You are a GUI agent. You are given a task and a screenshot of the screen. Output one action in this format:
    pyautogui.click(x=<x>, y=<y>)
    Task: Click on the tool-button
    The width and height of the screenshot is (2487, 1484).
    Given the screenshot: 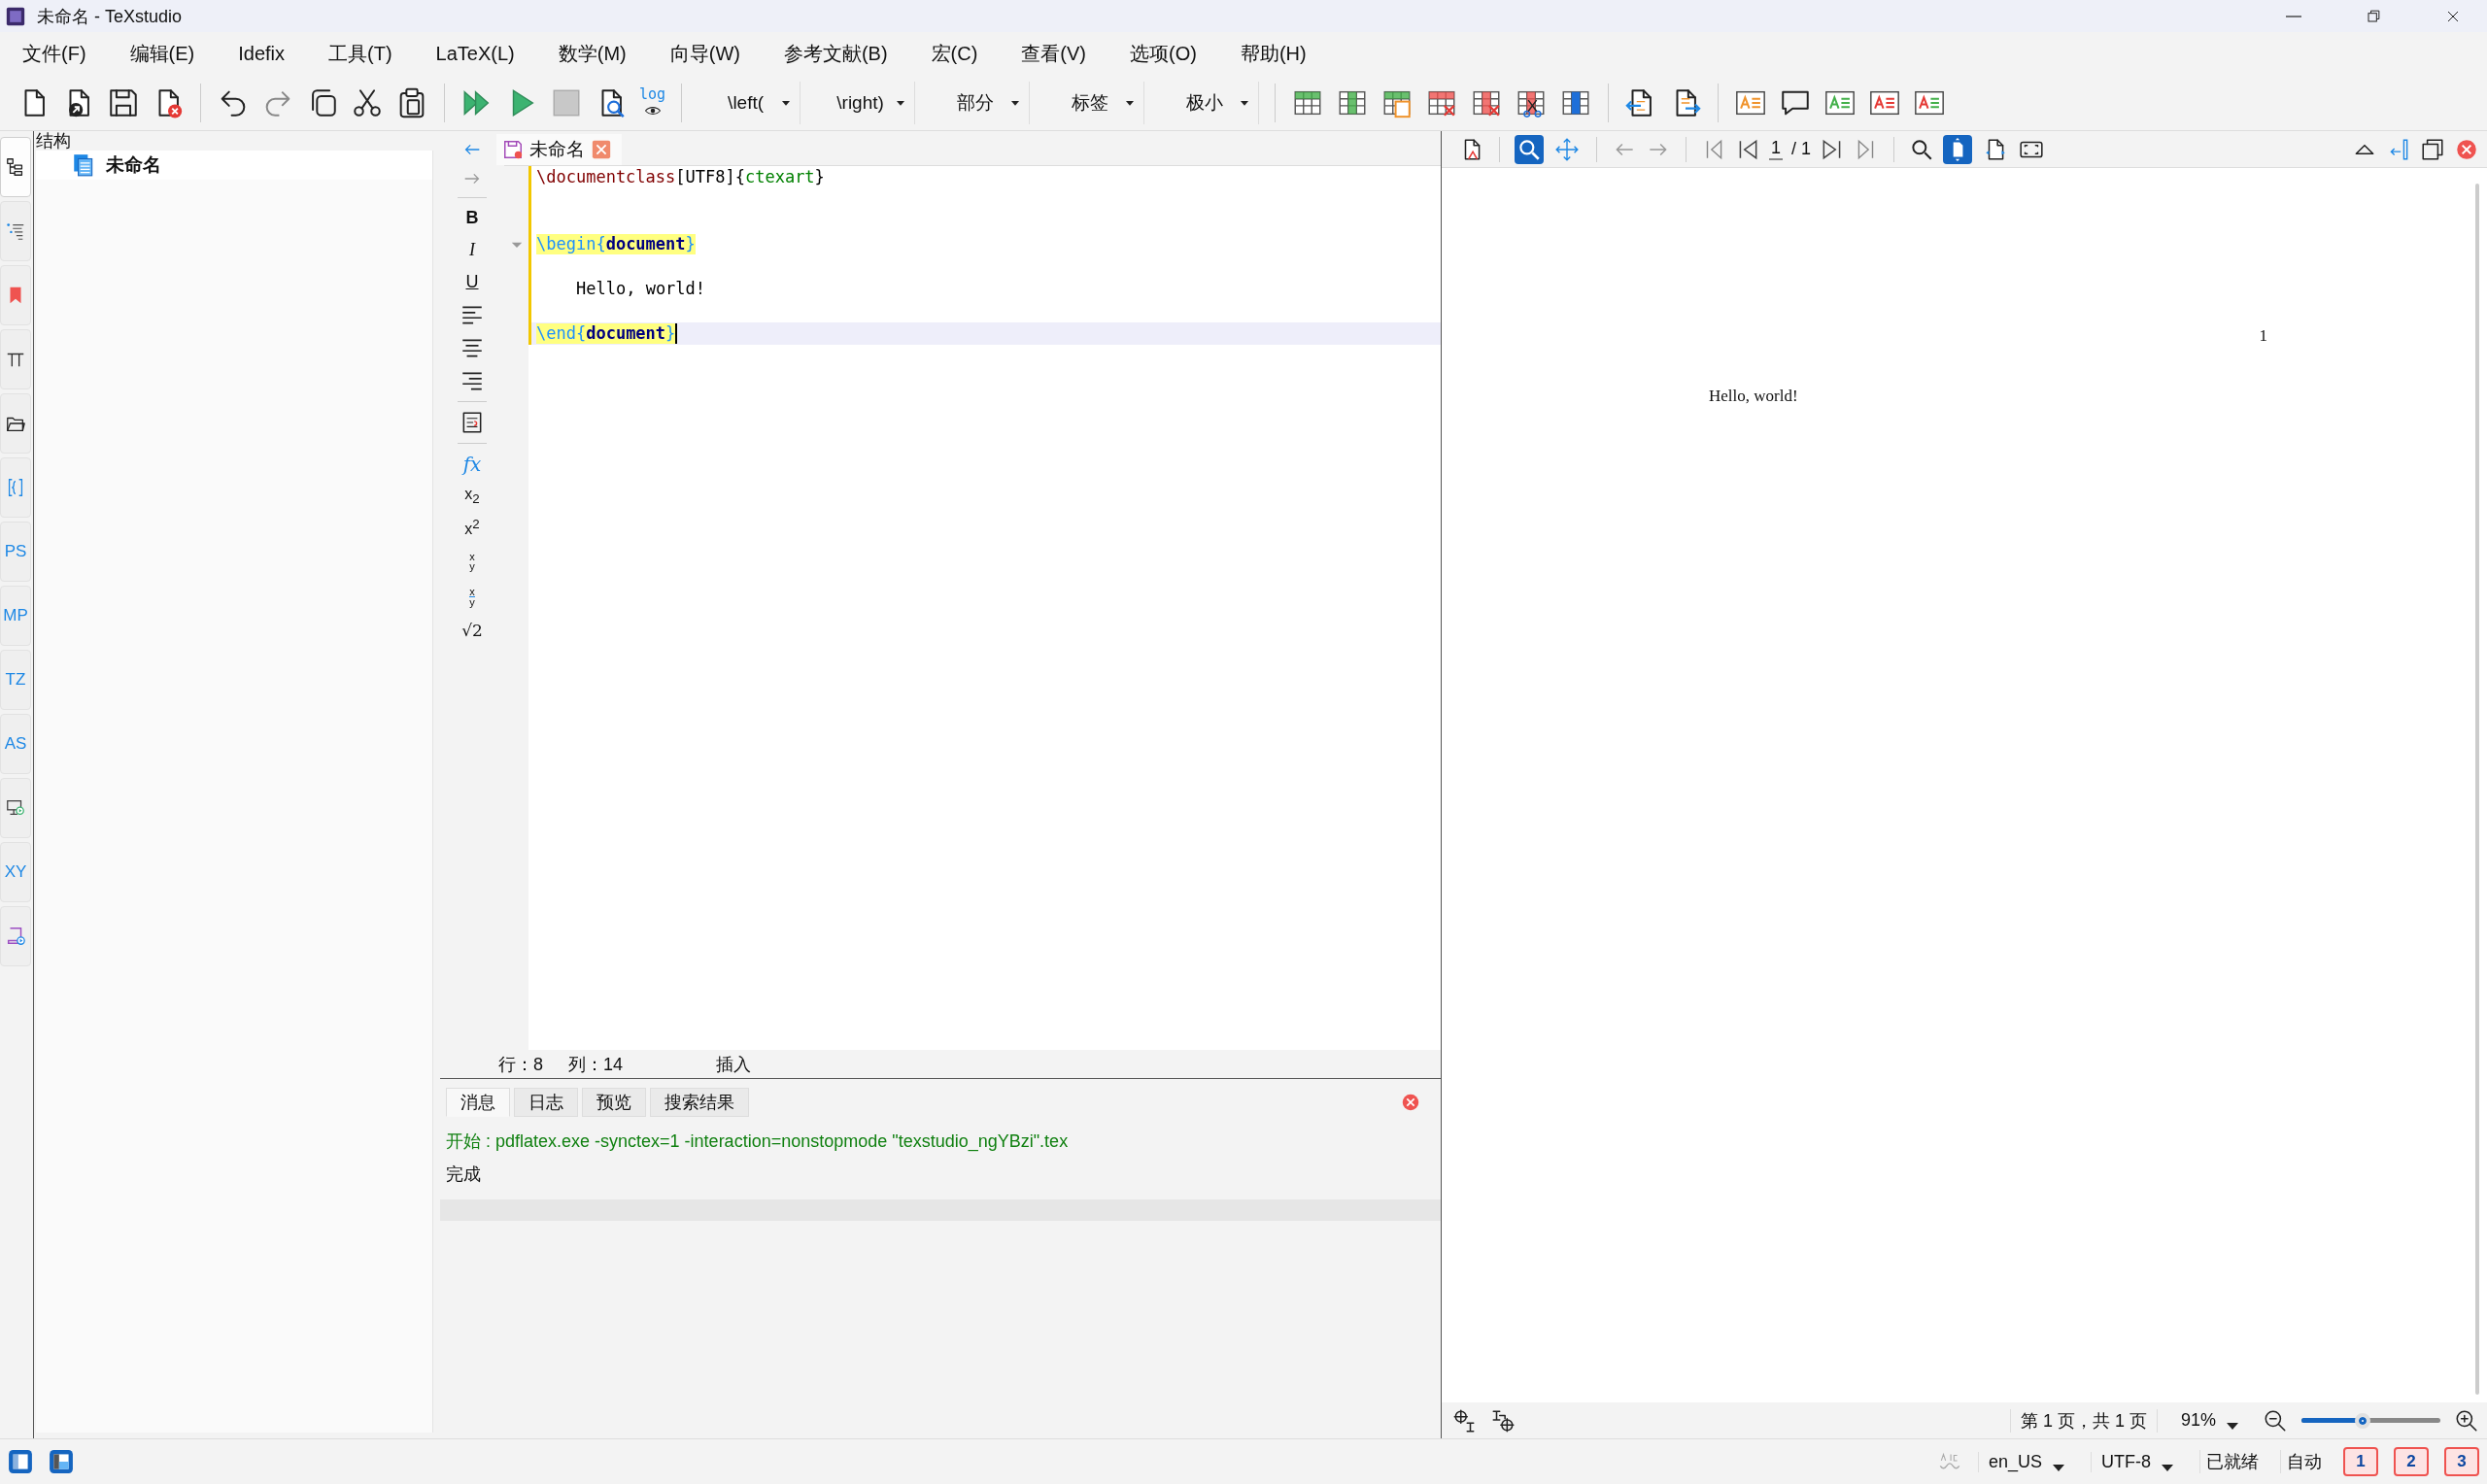 What is the action you would take?
    pyautogui.click(x=1529, y=149)
    